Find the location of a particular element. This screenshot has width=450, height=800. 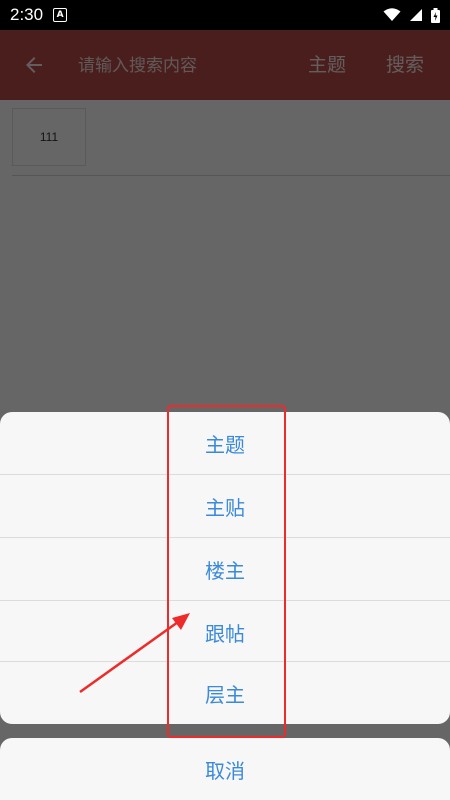

battery-icon is located at coordinates (435, 15).